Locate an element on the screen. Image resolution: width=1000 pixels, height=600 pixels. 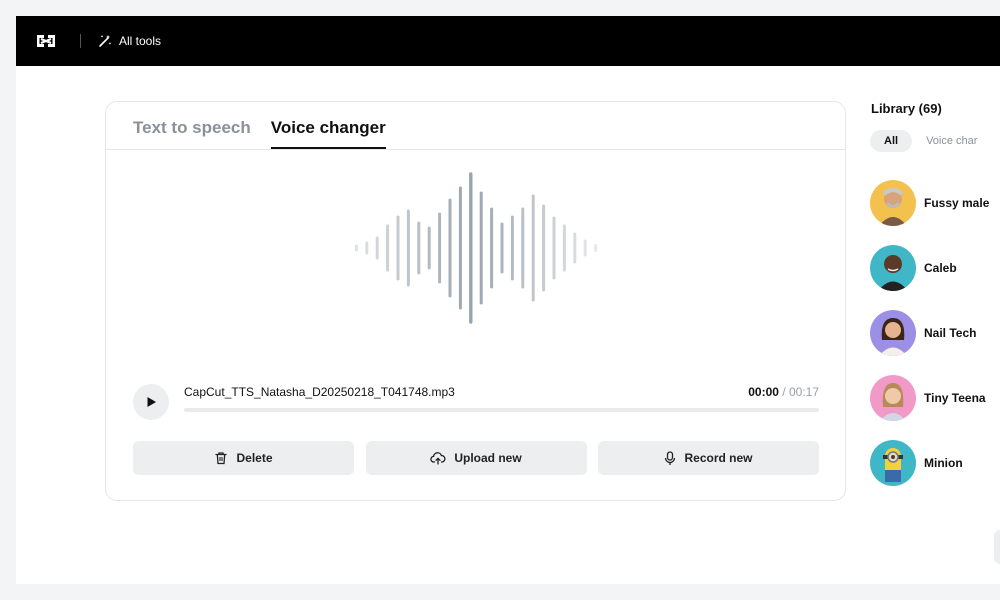
duration: 00:17 is located at coordinates (803, 392).